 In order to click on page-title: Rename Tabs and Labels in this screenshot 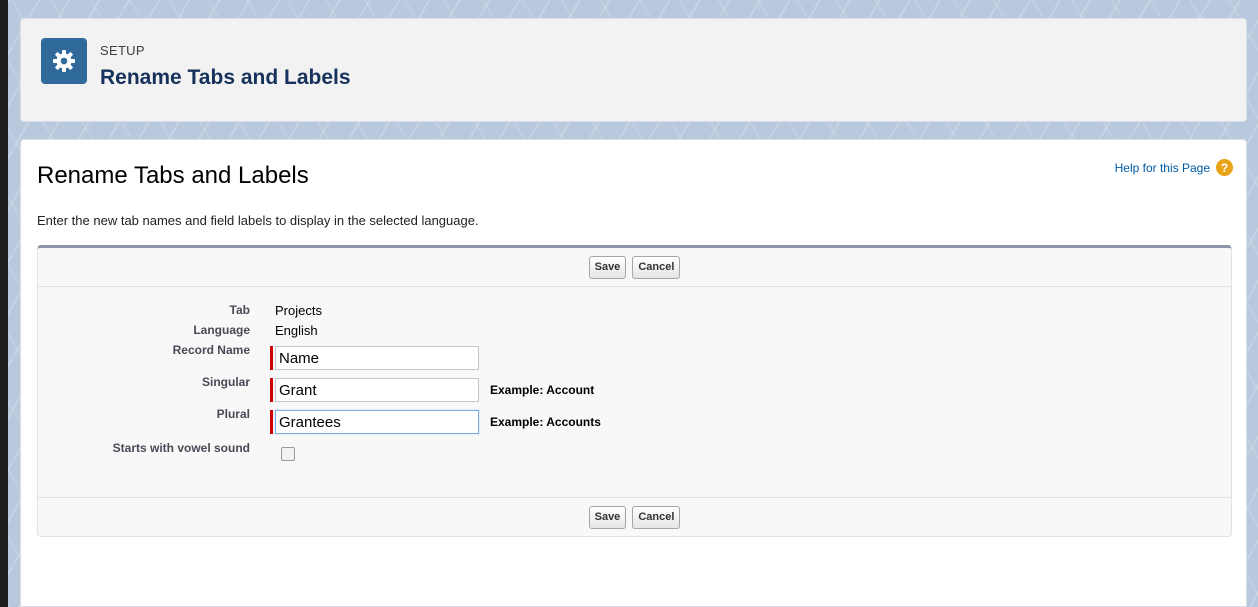, I will do `click(173, 175)`.